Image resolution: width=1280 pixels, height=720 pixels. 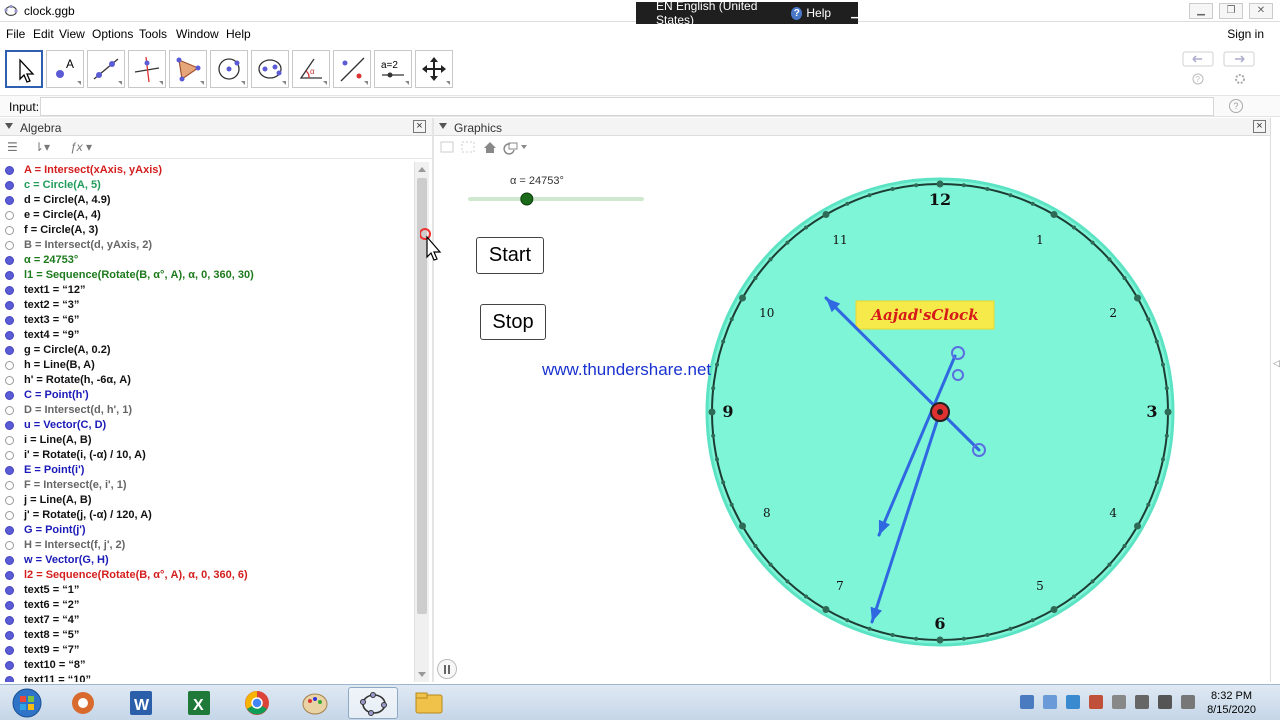 What do you see at coordinates (54, 665) in the screenshot?
I see `algebra-row-text: text10 = “8”` at bounding box center [54, 665].